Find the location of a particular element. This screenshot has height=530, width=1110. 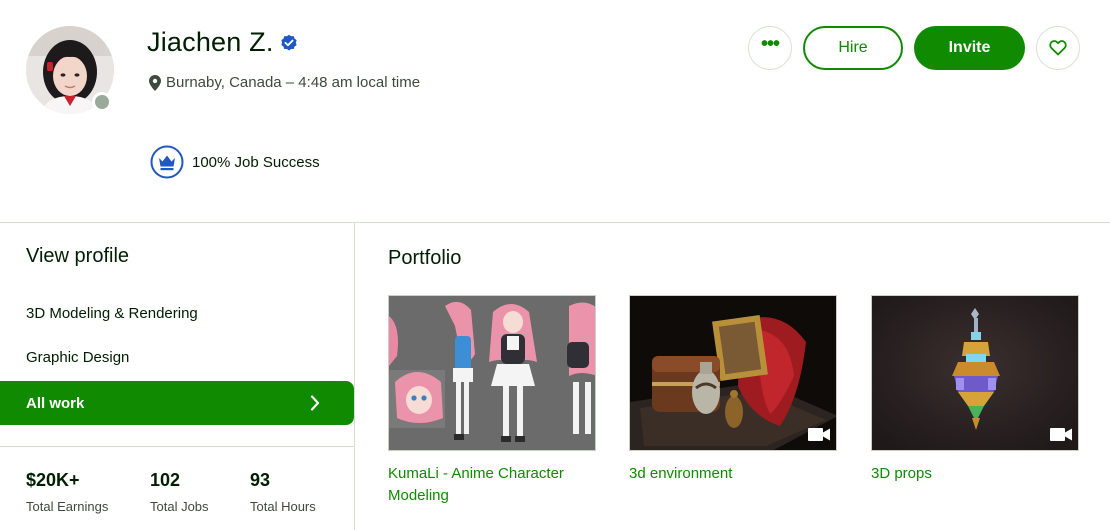

location-row: Burnaby, Canada – 4:48 am local time is located at coordinates (284, 82).